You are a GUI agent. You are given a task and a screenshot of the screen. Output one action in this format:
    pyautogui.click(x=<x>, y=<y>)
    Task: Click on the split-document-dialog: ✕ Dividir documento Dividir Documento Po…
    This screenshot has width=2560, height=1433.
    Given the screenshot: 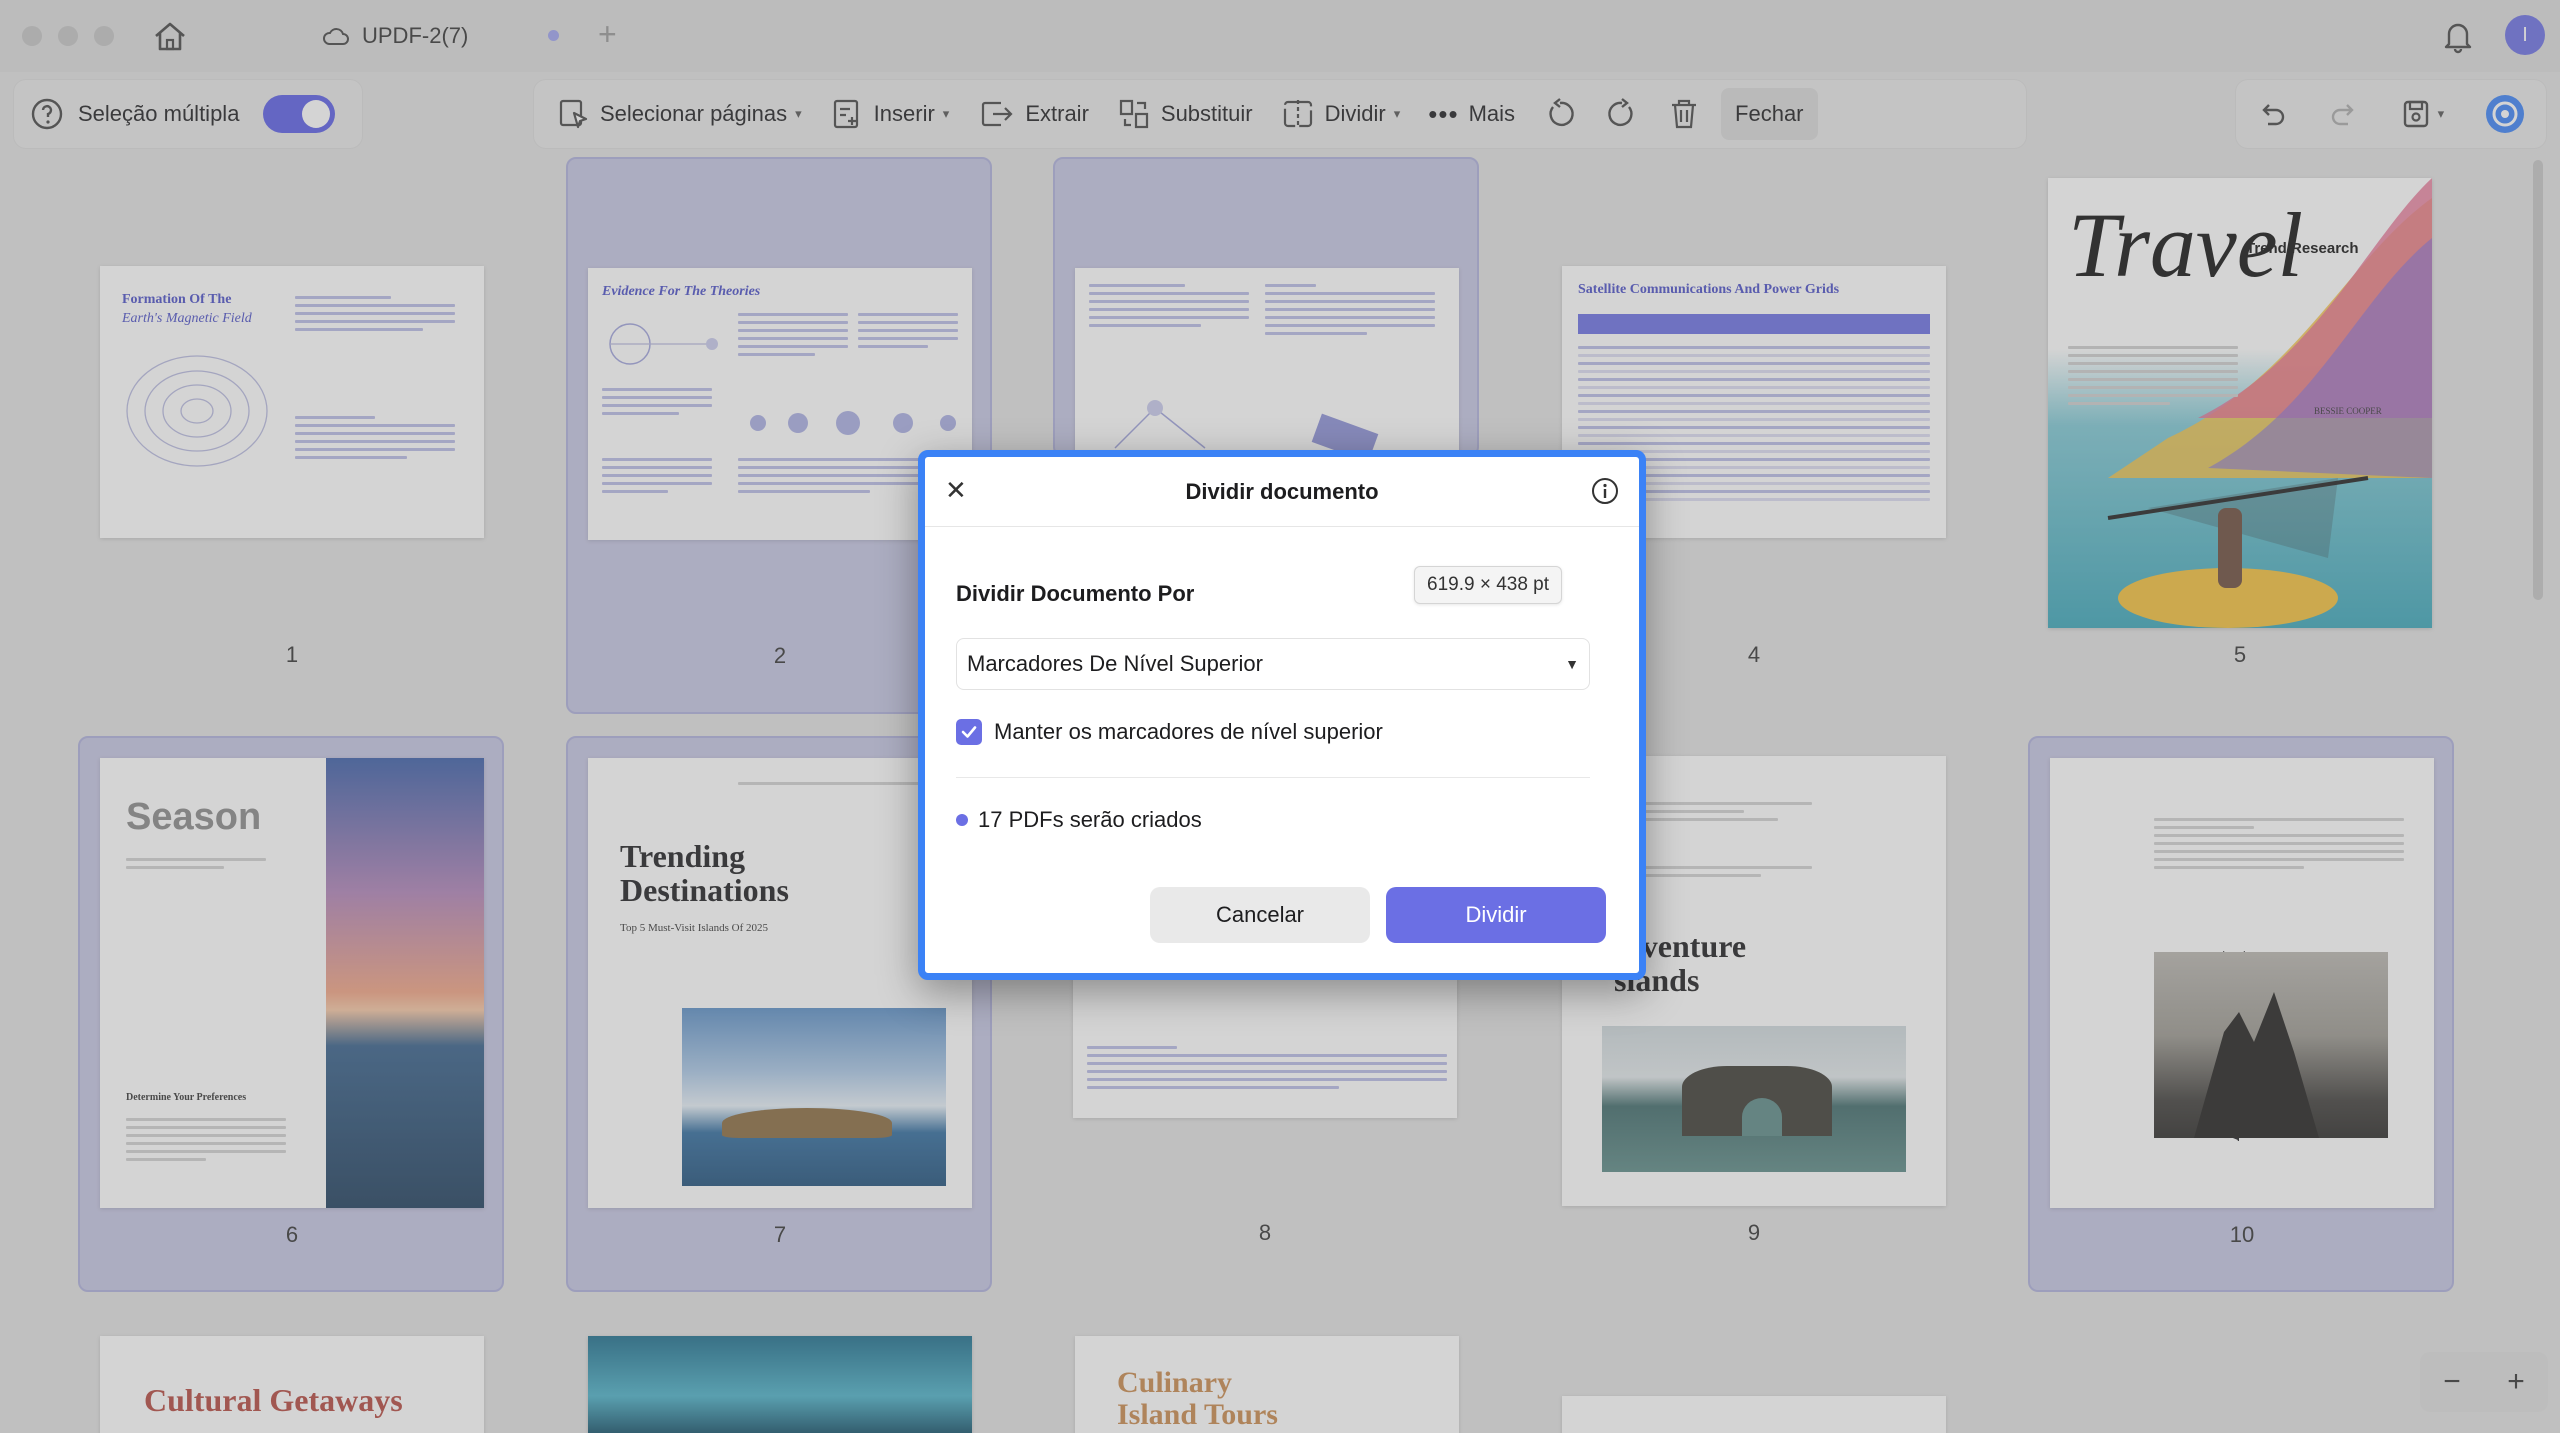 What is the action you would take?
    pyautogui.click(x=1282, y=715)
    